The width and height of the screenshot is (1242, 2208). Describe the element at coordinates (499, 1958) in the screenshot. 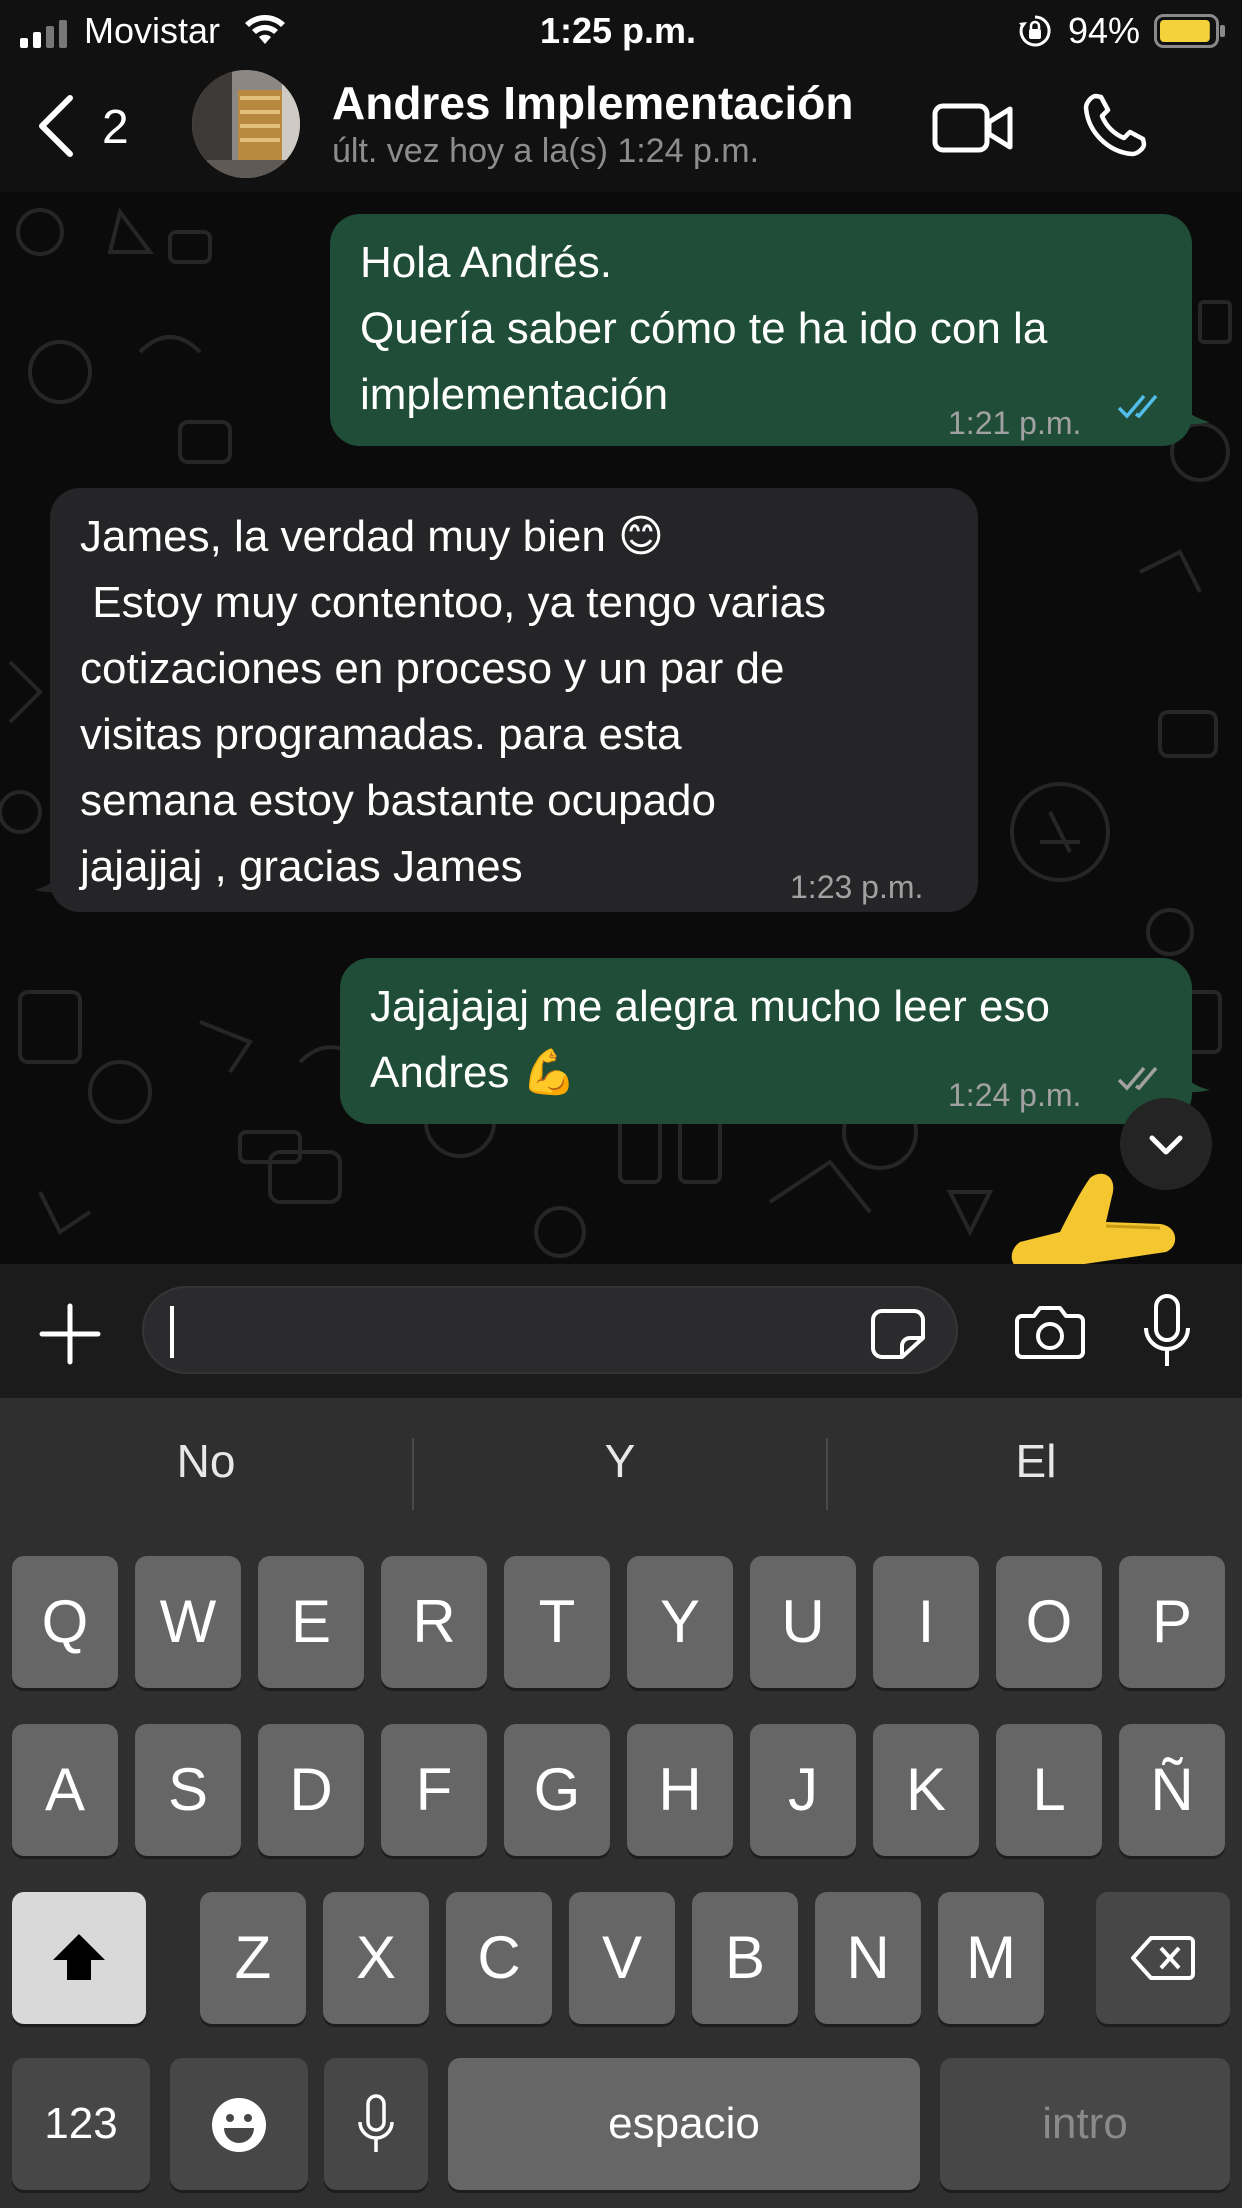

I see `key-row3-2: C` at that location.